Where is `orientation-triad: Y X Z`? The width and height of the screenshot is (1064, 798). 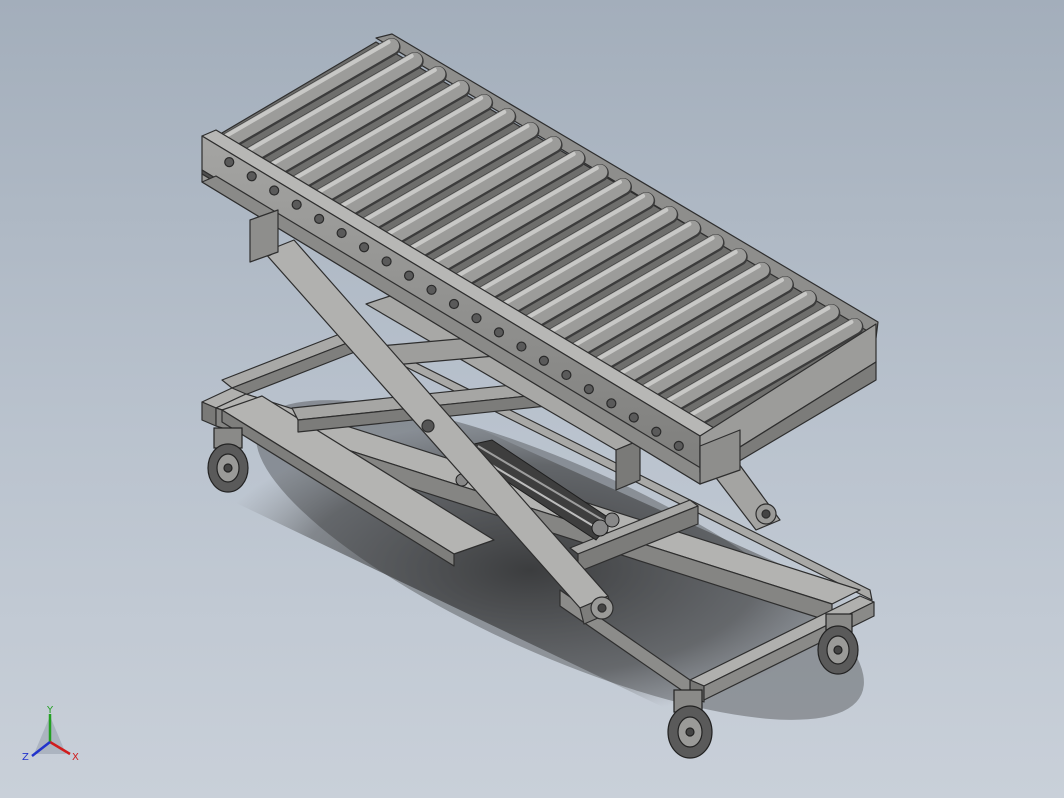
orientation-triad: Y X Z is located at coordinates (50, 734).